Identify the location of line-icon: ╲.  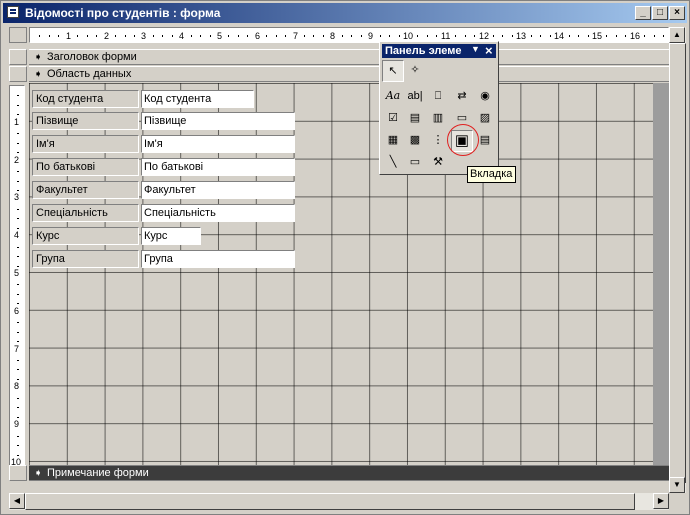
(393, 163).